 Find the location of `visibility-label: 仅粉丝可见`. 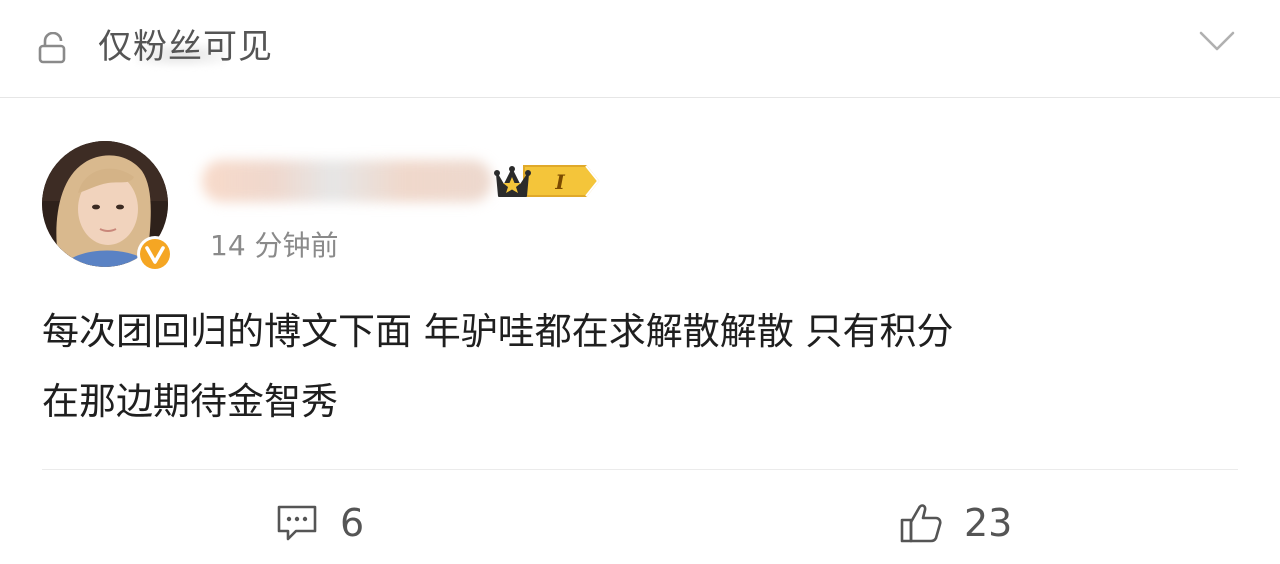

visibility-label: 仅粉丝可见 is located at coordinates (185, 47).